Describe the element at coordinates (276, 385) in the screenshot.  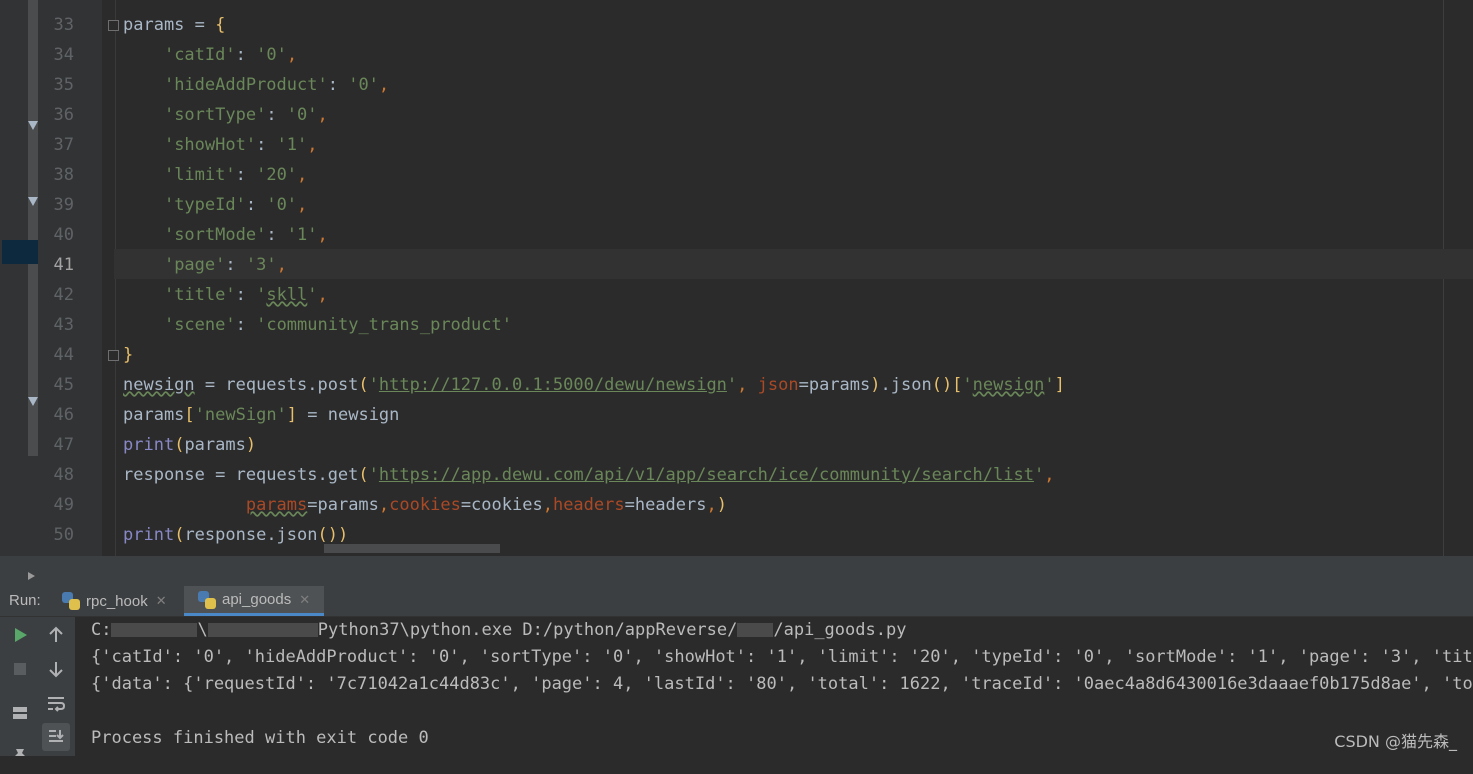
I see `code-token: = requests.post` at that location.